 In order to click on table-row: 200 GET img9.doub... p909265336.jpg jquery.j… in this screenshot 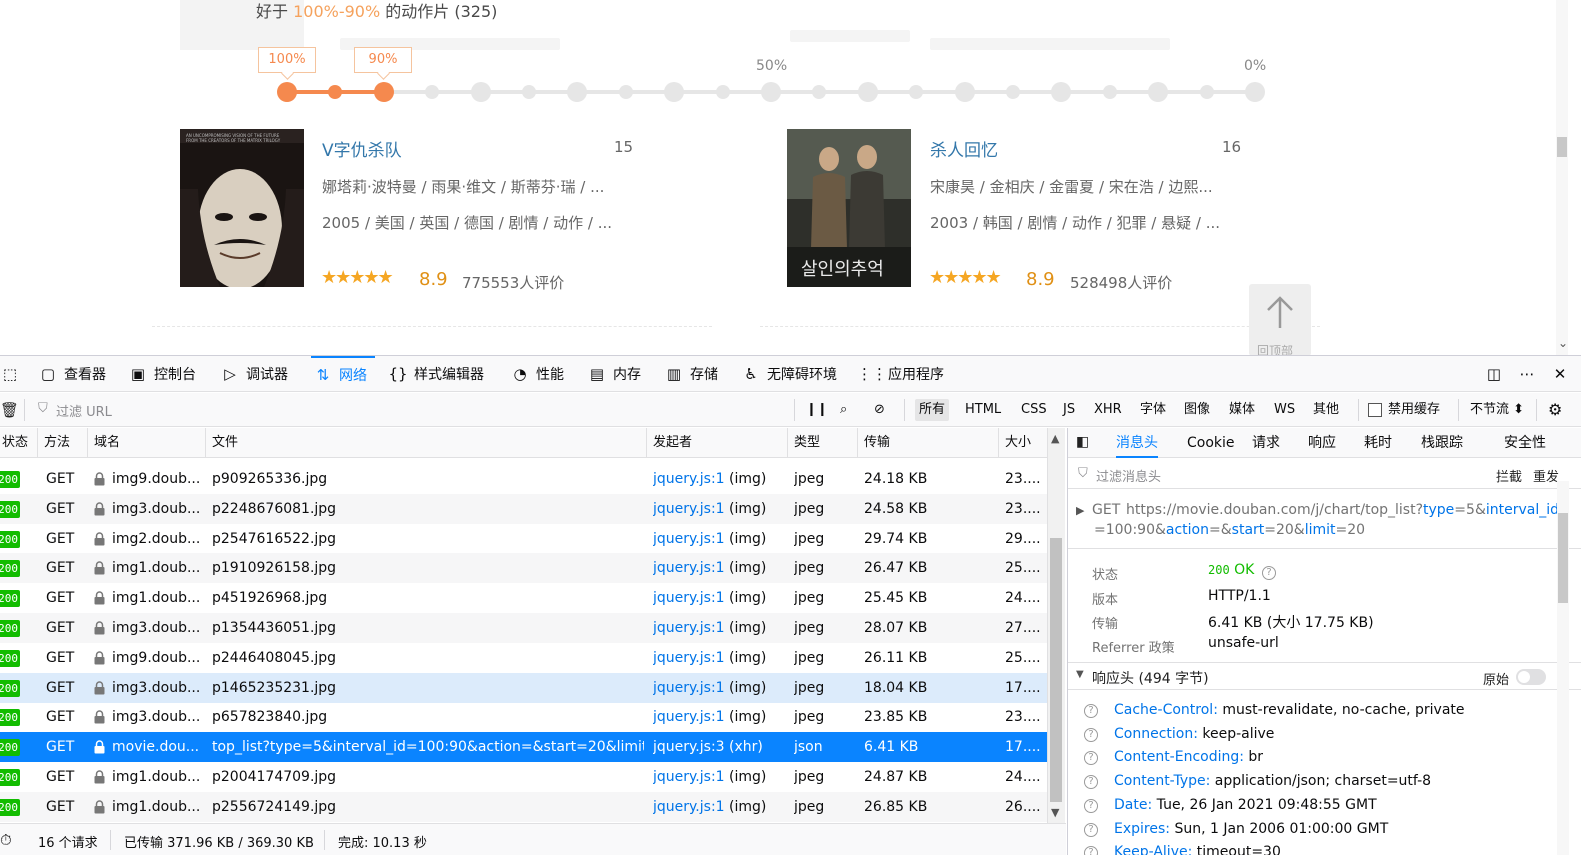, I will do `click(523, 479)`.